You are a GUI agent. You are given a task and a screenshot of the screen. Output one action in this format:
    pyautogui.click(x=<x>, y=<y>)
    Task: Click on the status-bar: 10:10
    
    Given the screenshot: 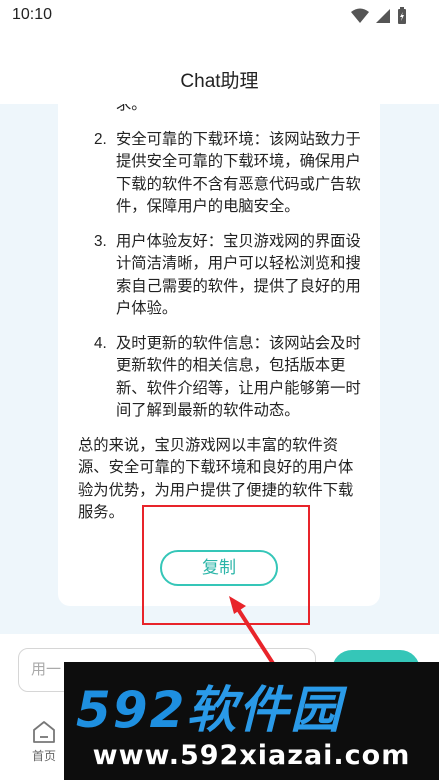 What is the action you would take?
    pyautogui.click(x=219, y=16)
    